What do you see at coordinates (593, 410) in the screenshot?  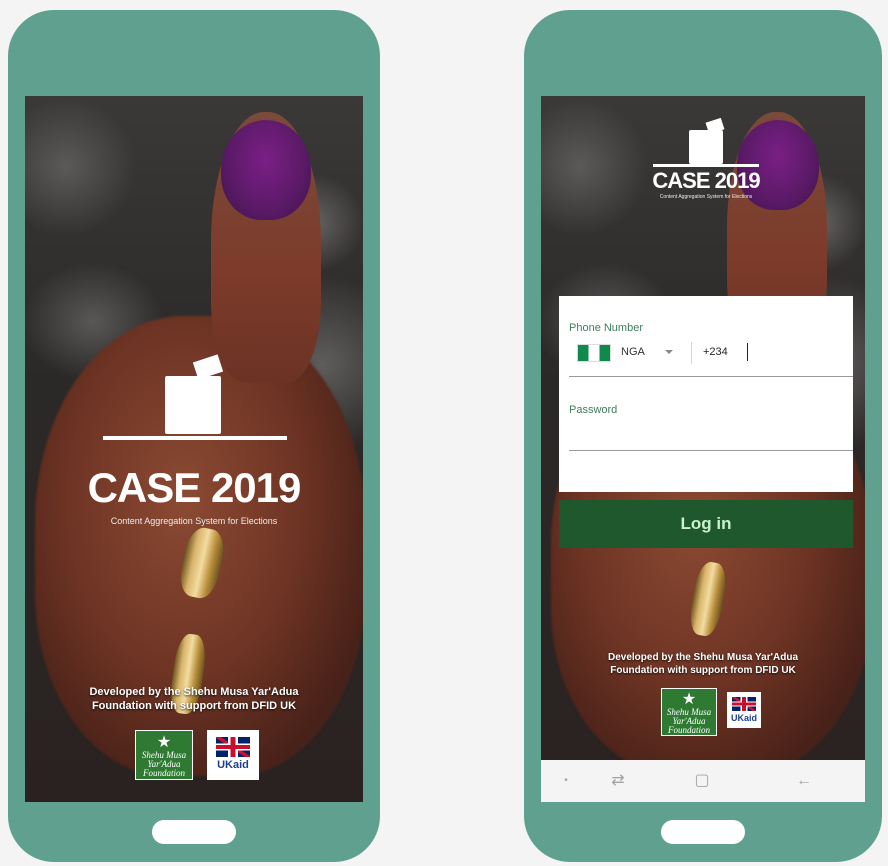 I see `password-label: Password` at bounding box center [593, 410].